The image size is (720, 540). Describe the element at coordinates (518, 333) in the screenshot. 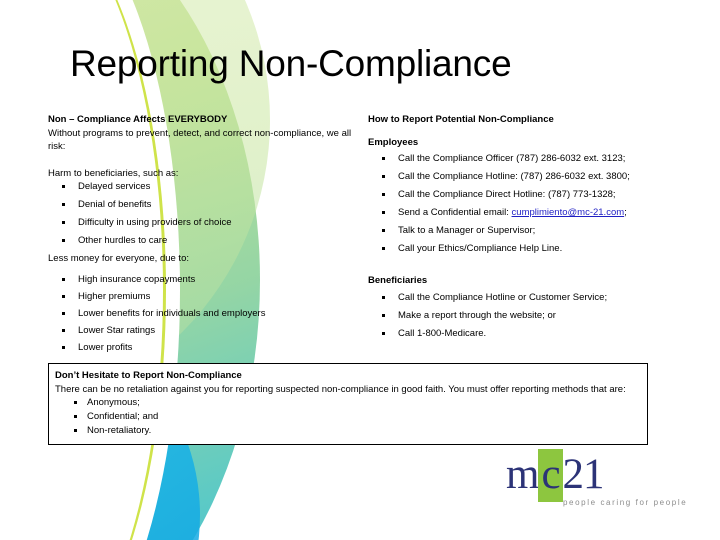

I see `list-item: Call 1-800-Medicare.` at that location.